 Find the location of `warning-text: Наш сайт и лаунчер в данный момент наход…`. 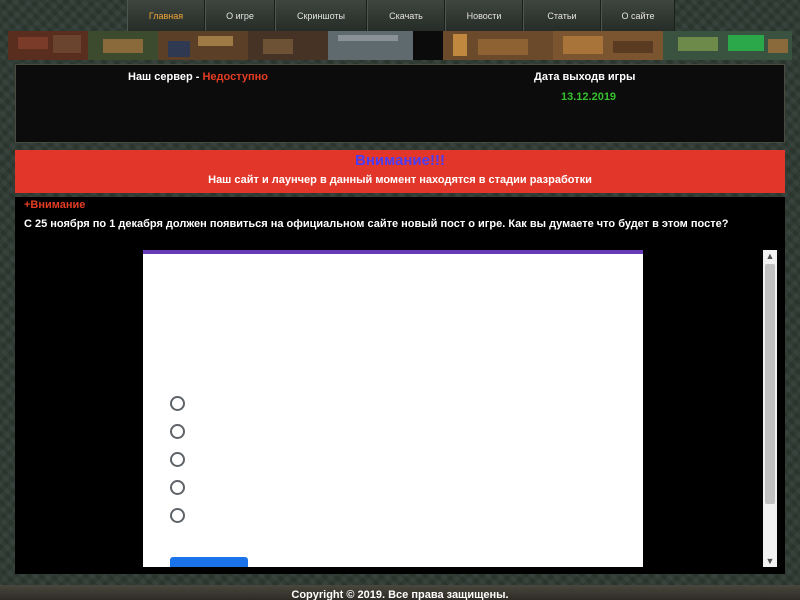

warning-text: Наш сайт и лаунчер в данный момент наход… is located at coordinates (400, 180).